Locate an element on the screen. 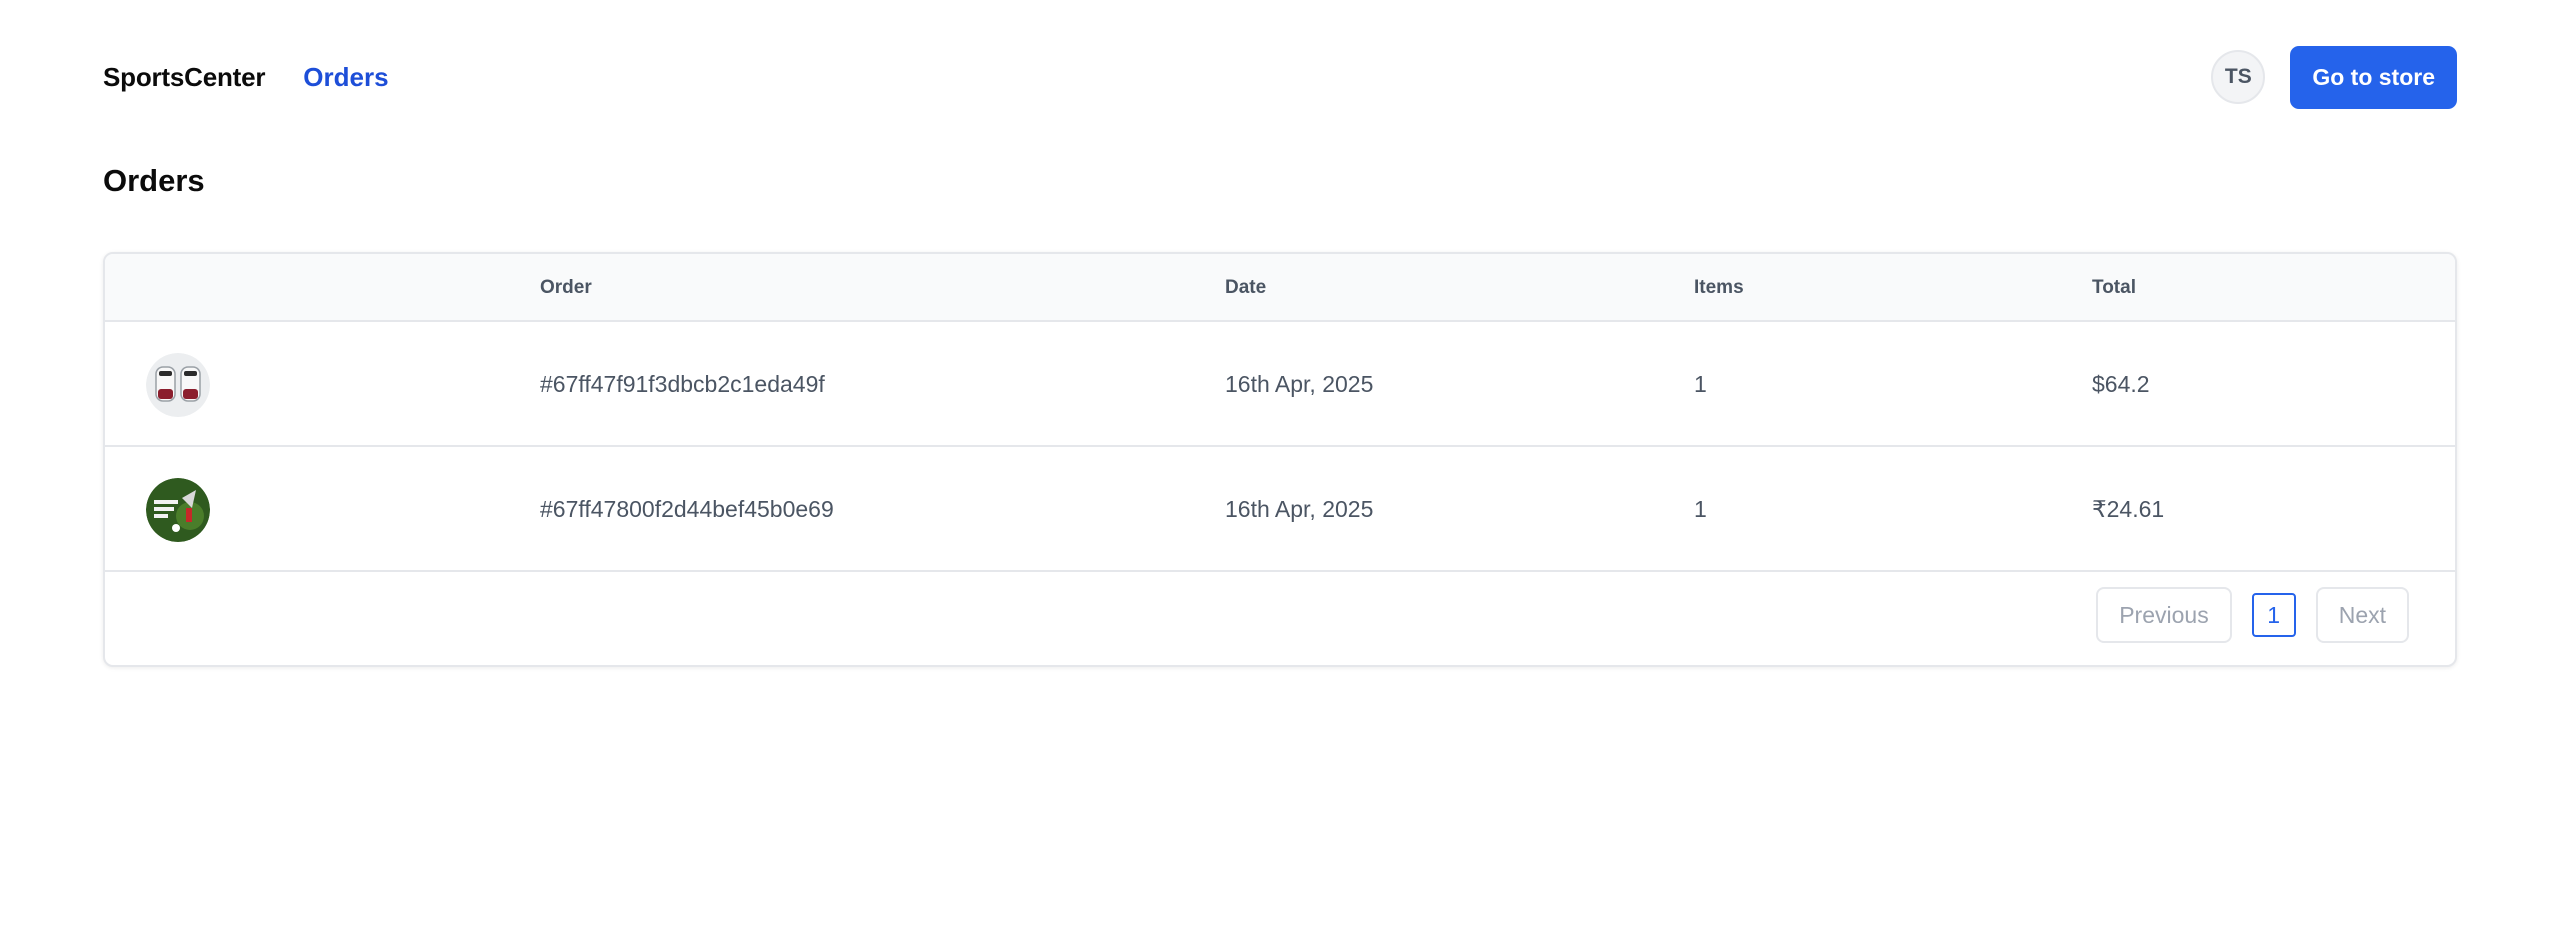 This screenshot has width=2560, height=937. nav-left: SportsCenter Orders is located at coordinates (246, 77).